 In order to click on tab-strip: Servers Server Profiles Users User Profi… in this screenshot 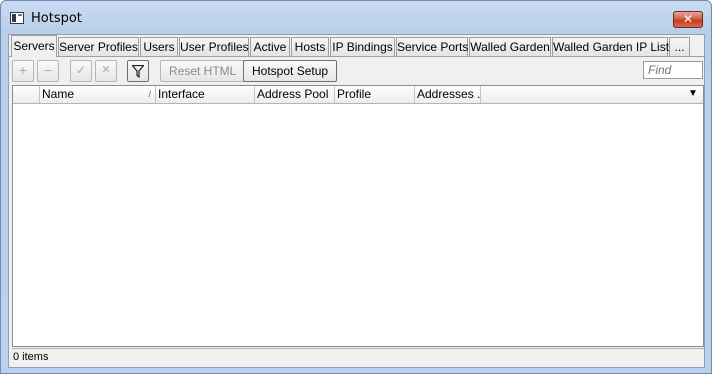, I will do `click(357, 46)`.